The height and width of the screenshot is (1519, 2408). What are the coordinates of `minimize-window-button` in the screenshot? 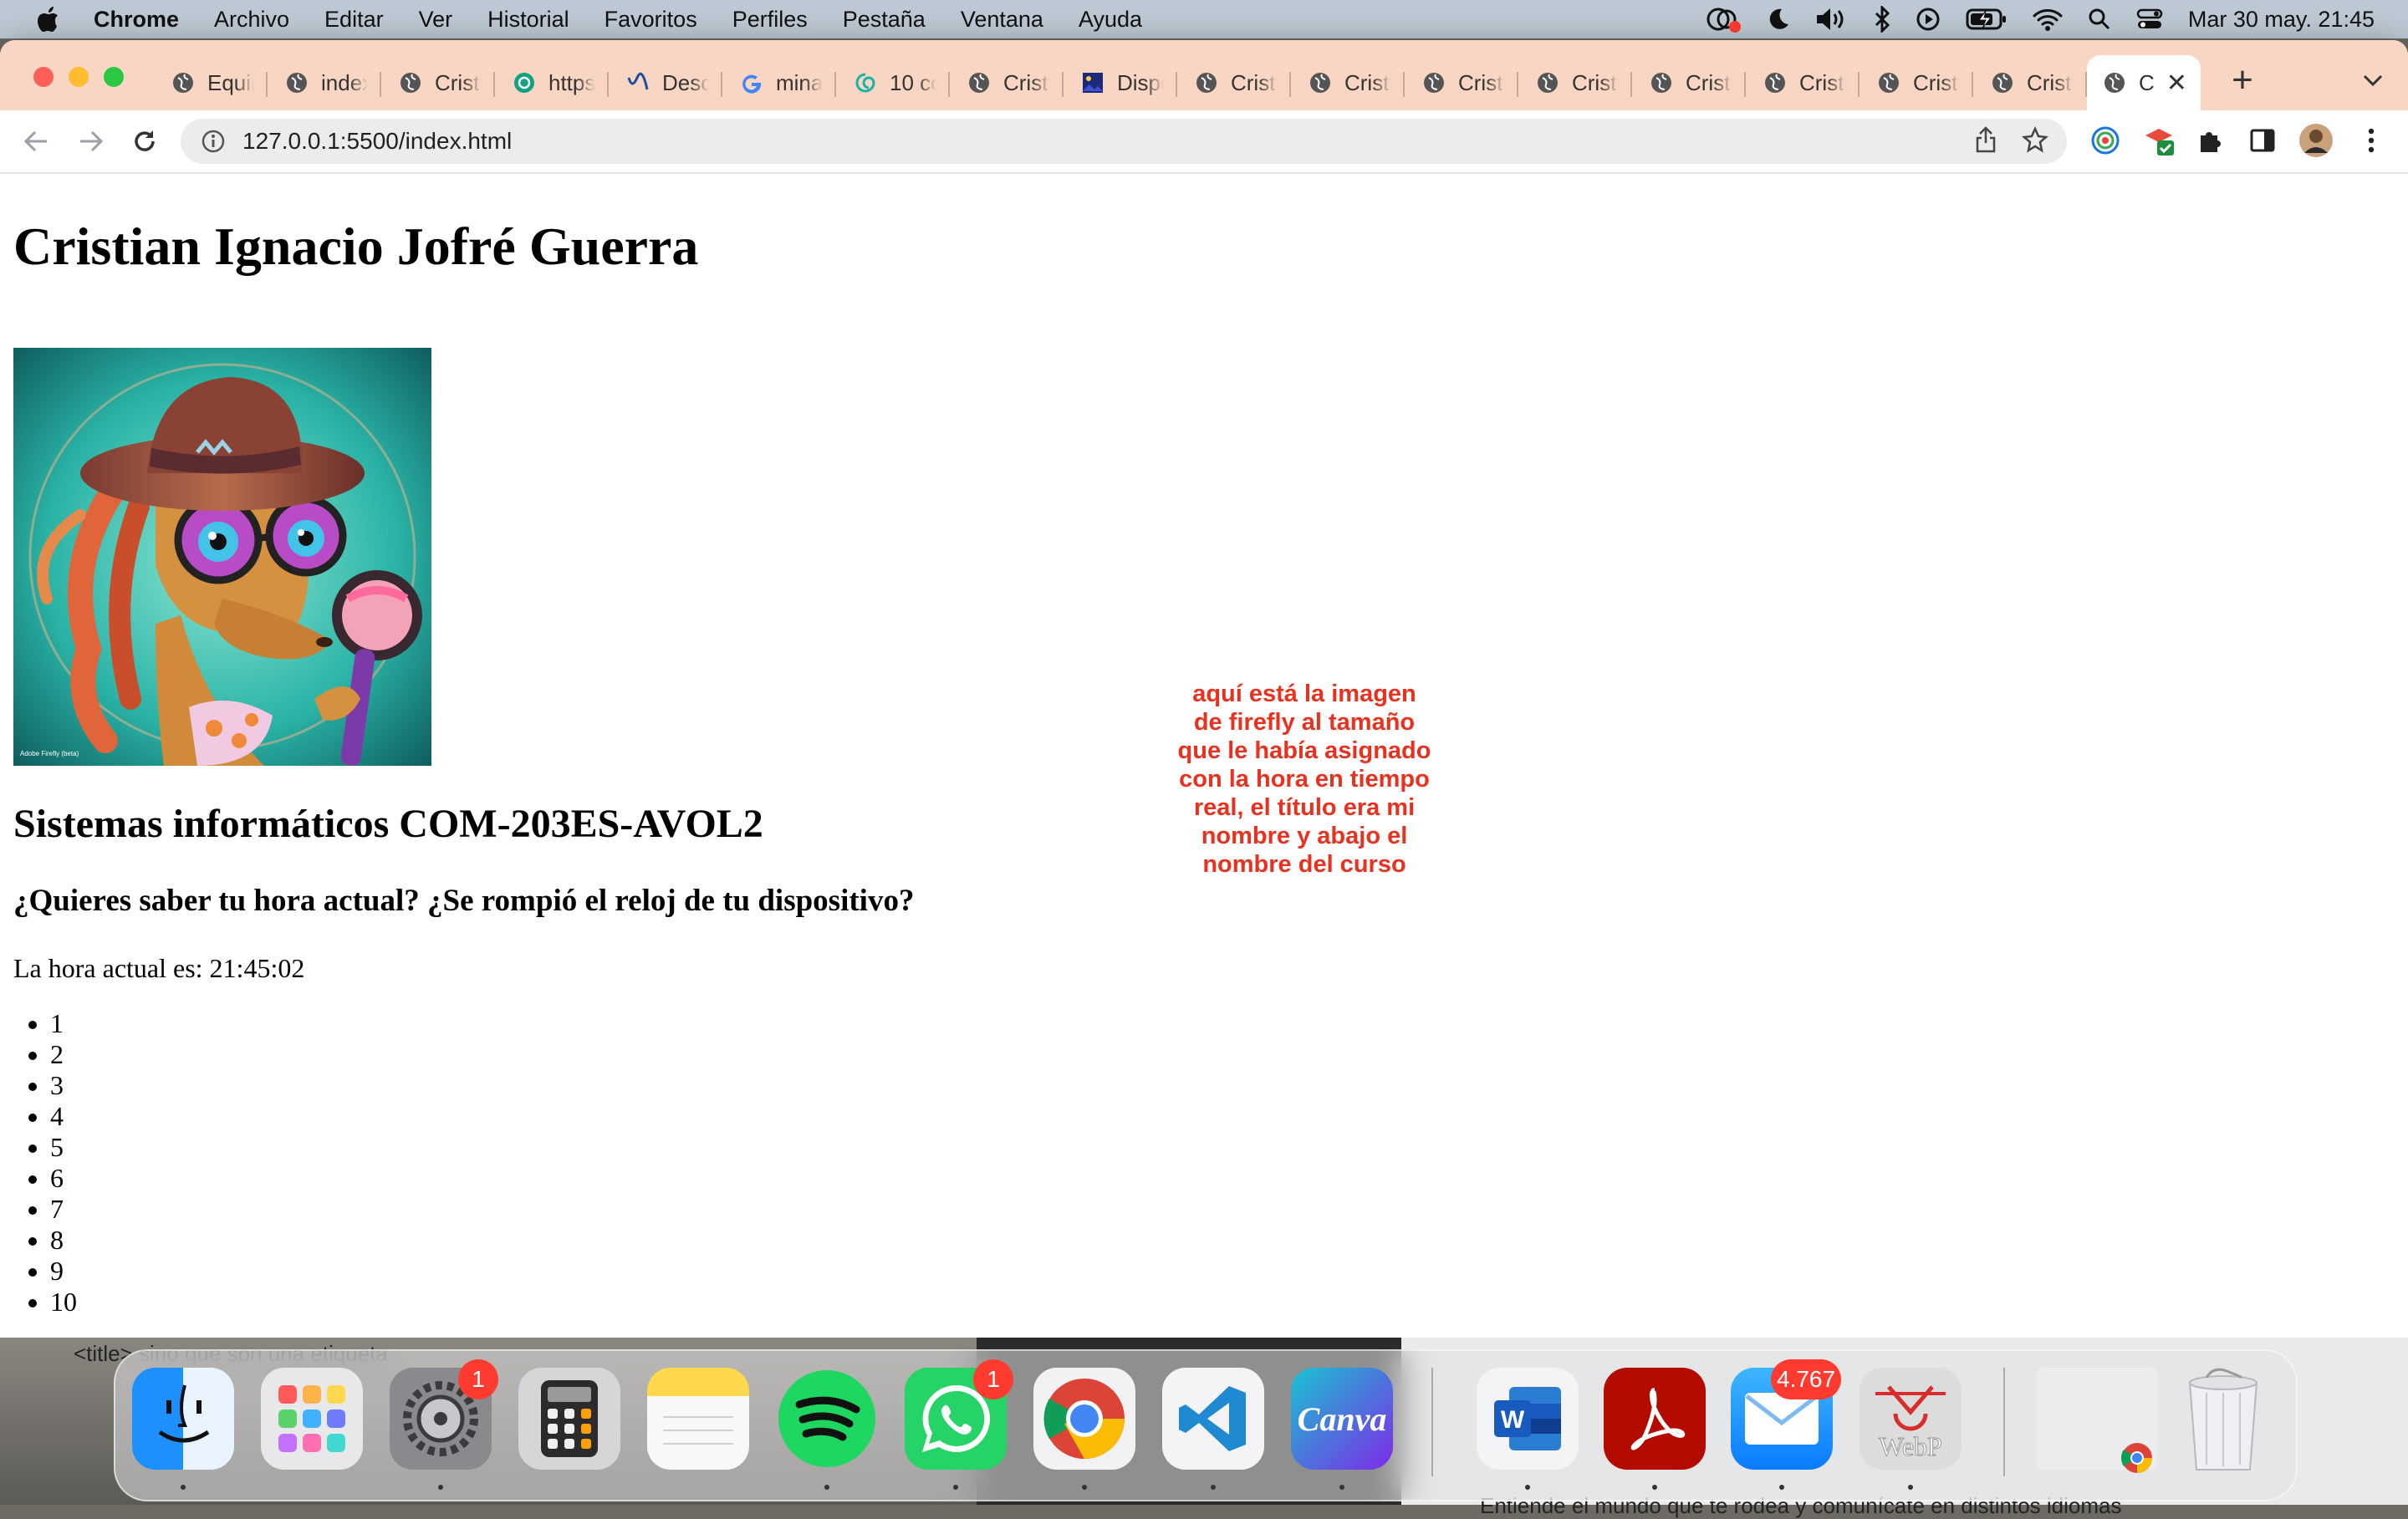 It's located at (79, 77).